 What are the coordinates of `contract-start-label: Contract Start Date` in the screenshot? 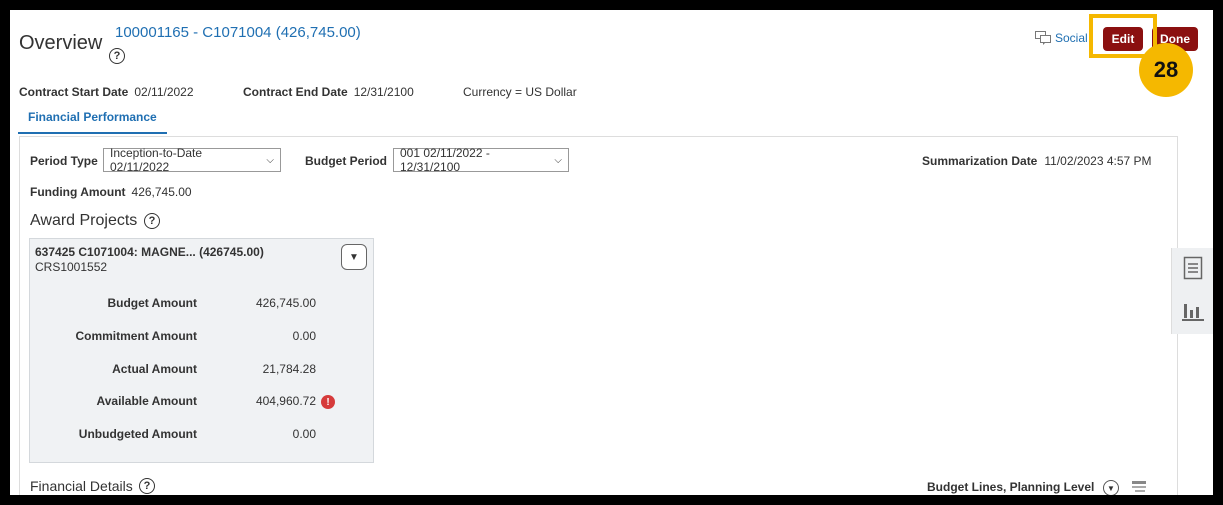 It's located at (74, 92).